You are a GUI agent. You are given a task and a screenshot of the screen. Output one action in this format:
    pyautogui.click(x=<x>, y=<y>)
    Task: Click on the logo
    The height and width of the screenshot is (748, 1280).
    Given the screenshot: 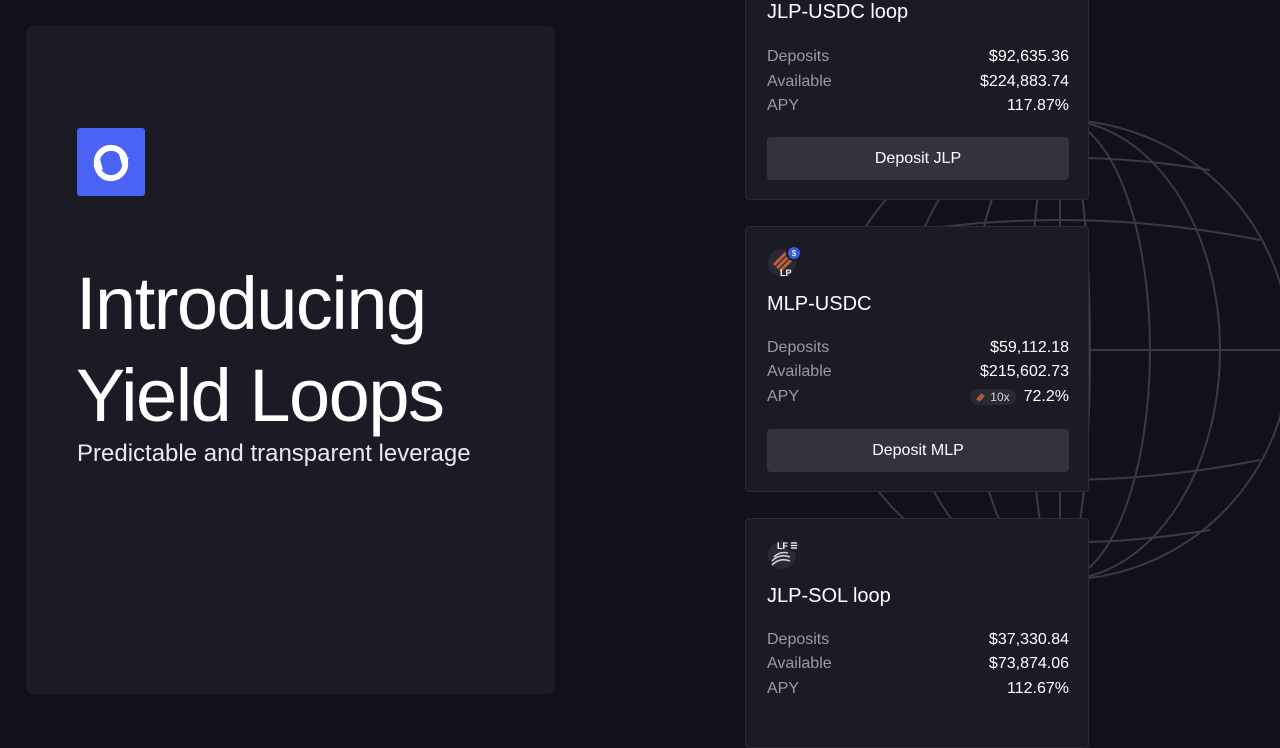 What is the action you would take?
    pyautogui.click(x=111, y=162)
    